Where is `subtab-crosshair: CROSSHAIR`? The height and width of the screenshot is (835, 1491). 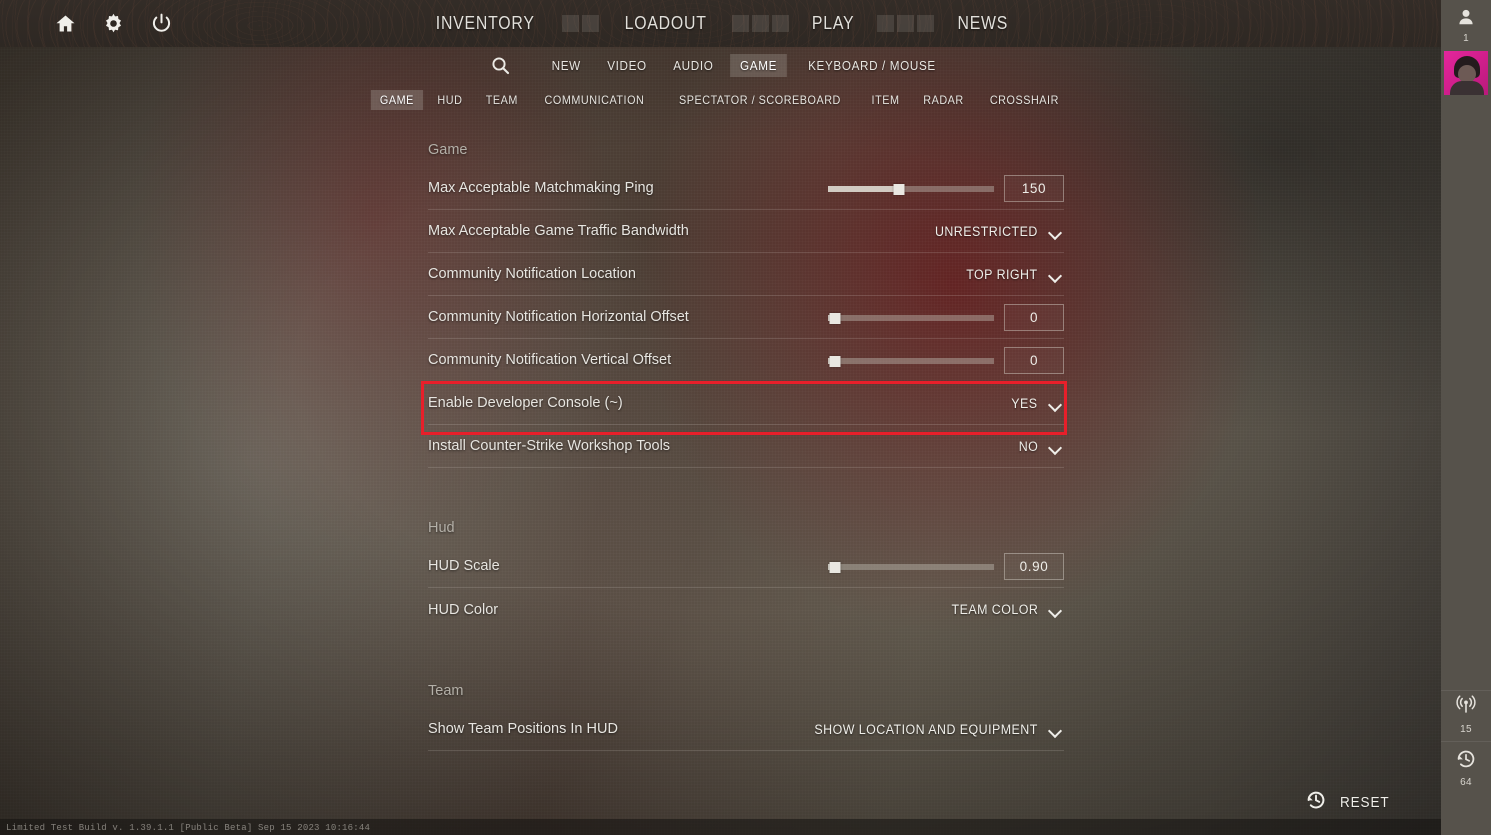
subtab-crosshair: CROSSHAIR is located at coordinates (1024, 100).